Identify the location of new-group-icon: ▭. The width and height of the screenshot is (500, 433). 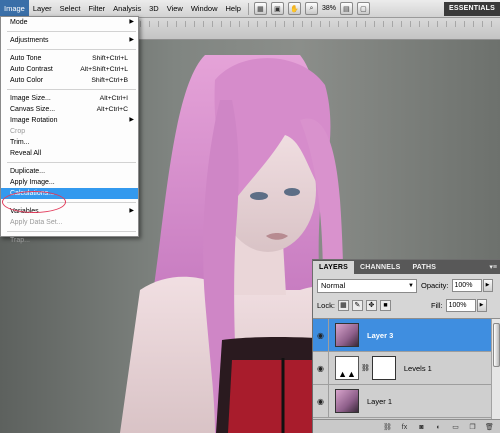
(455, 427).